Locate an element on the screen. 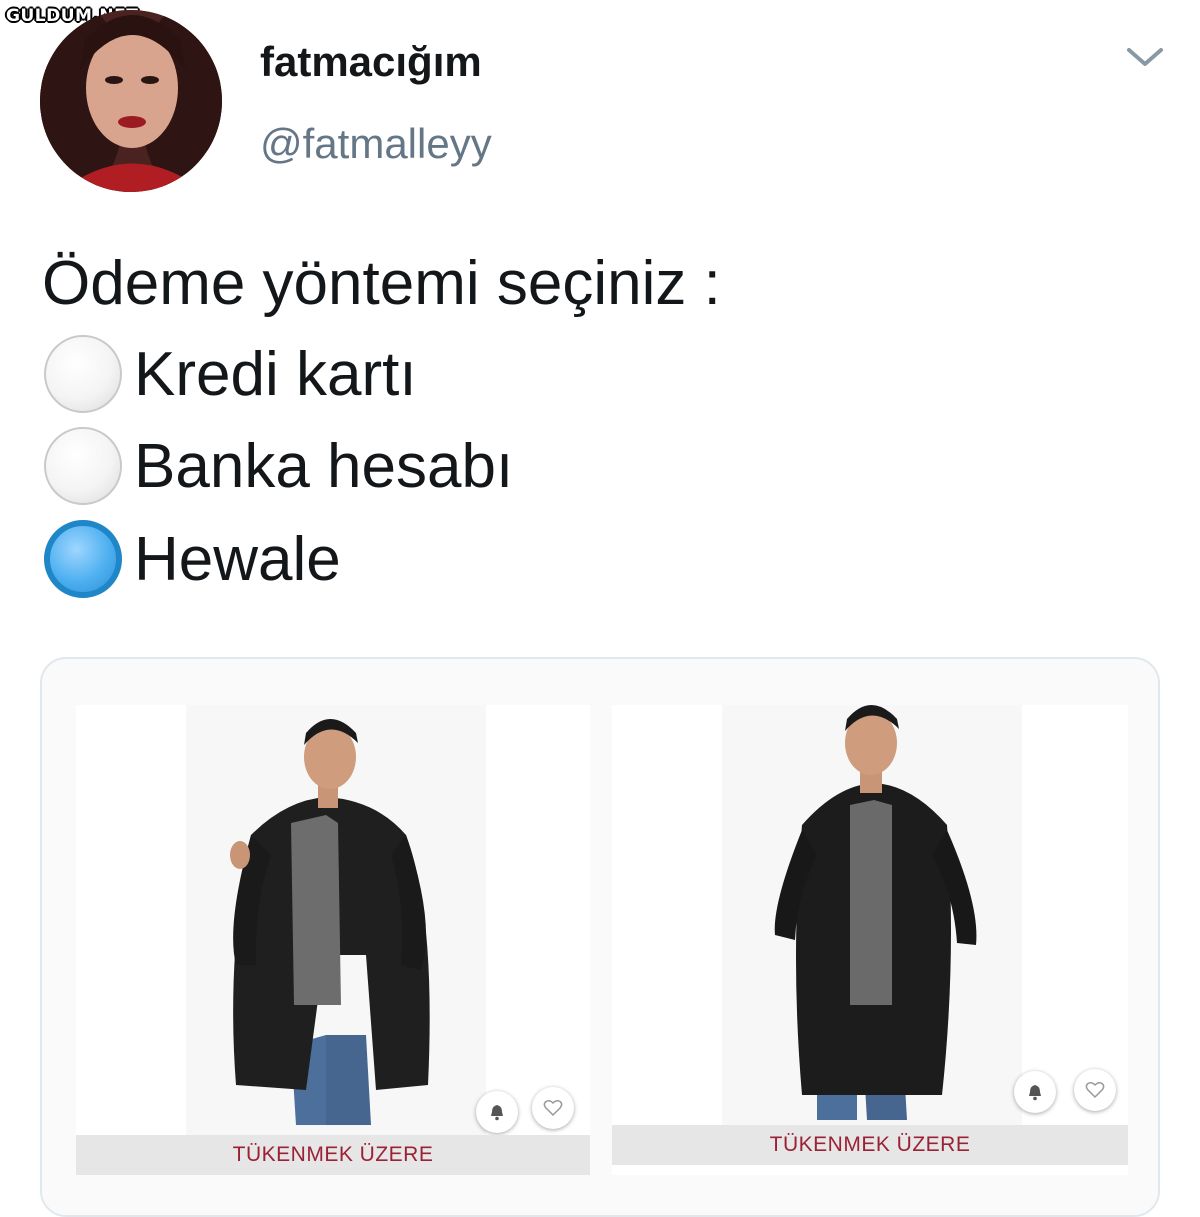 The width and height of the screenshot is (1200, 1217). display-name: fatmacığım is located at coordinates (371, 62).